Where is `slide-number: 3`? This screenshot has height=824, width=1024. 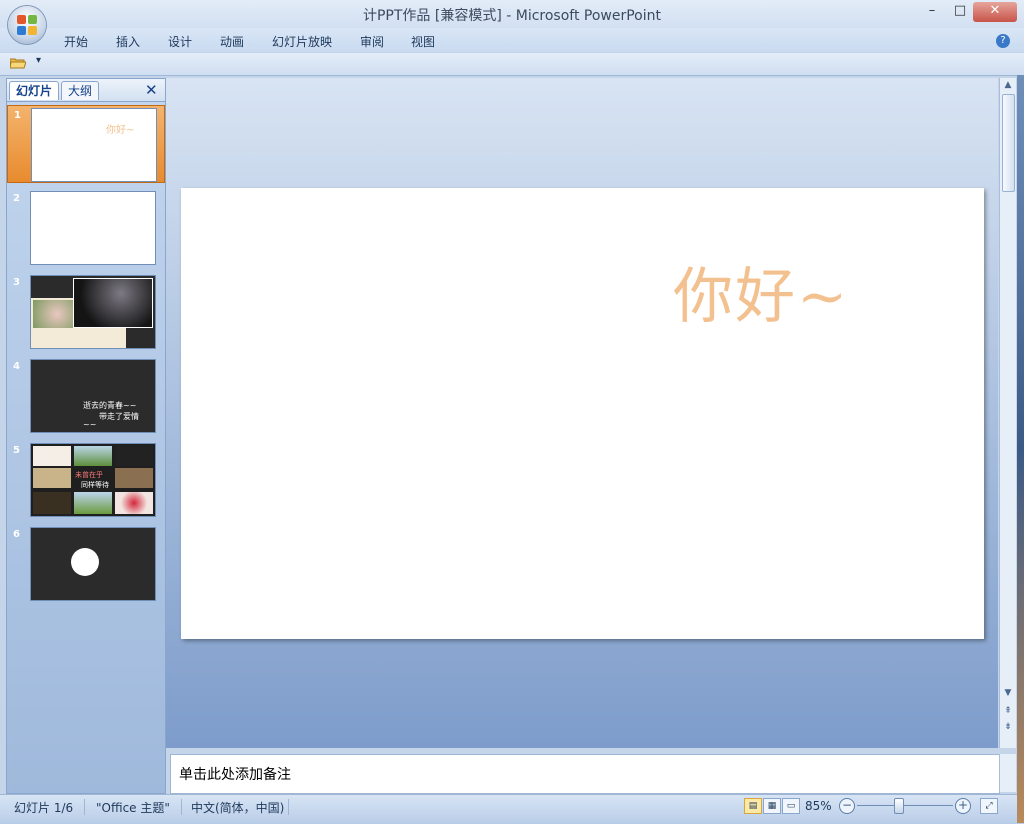 slide-number: 3 is located at coordinates (16, 282).